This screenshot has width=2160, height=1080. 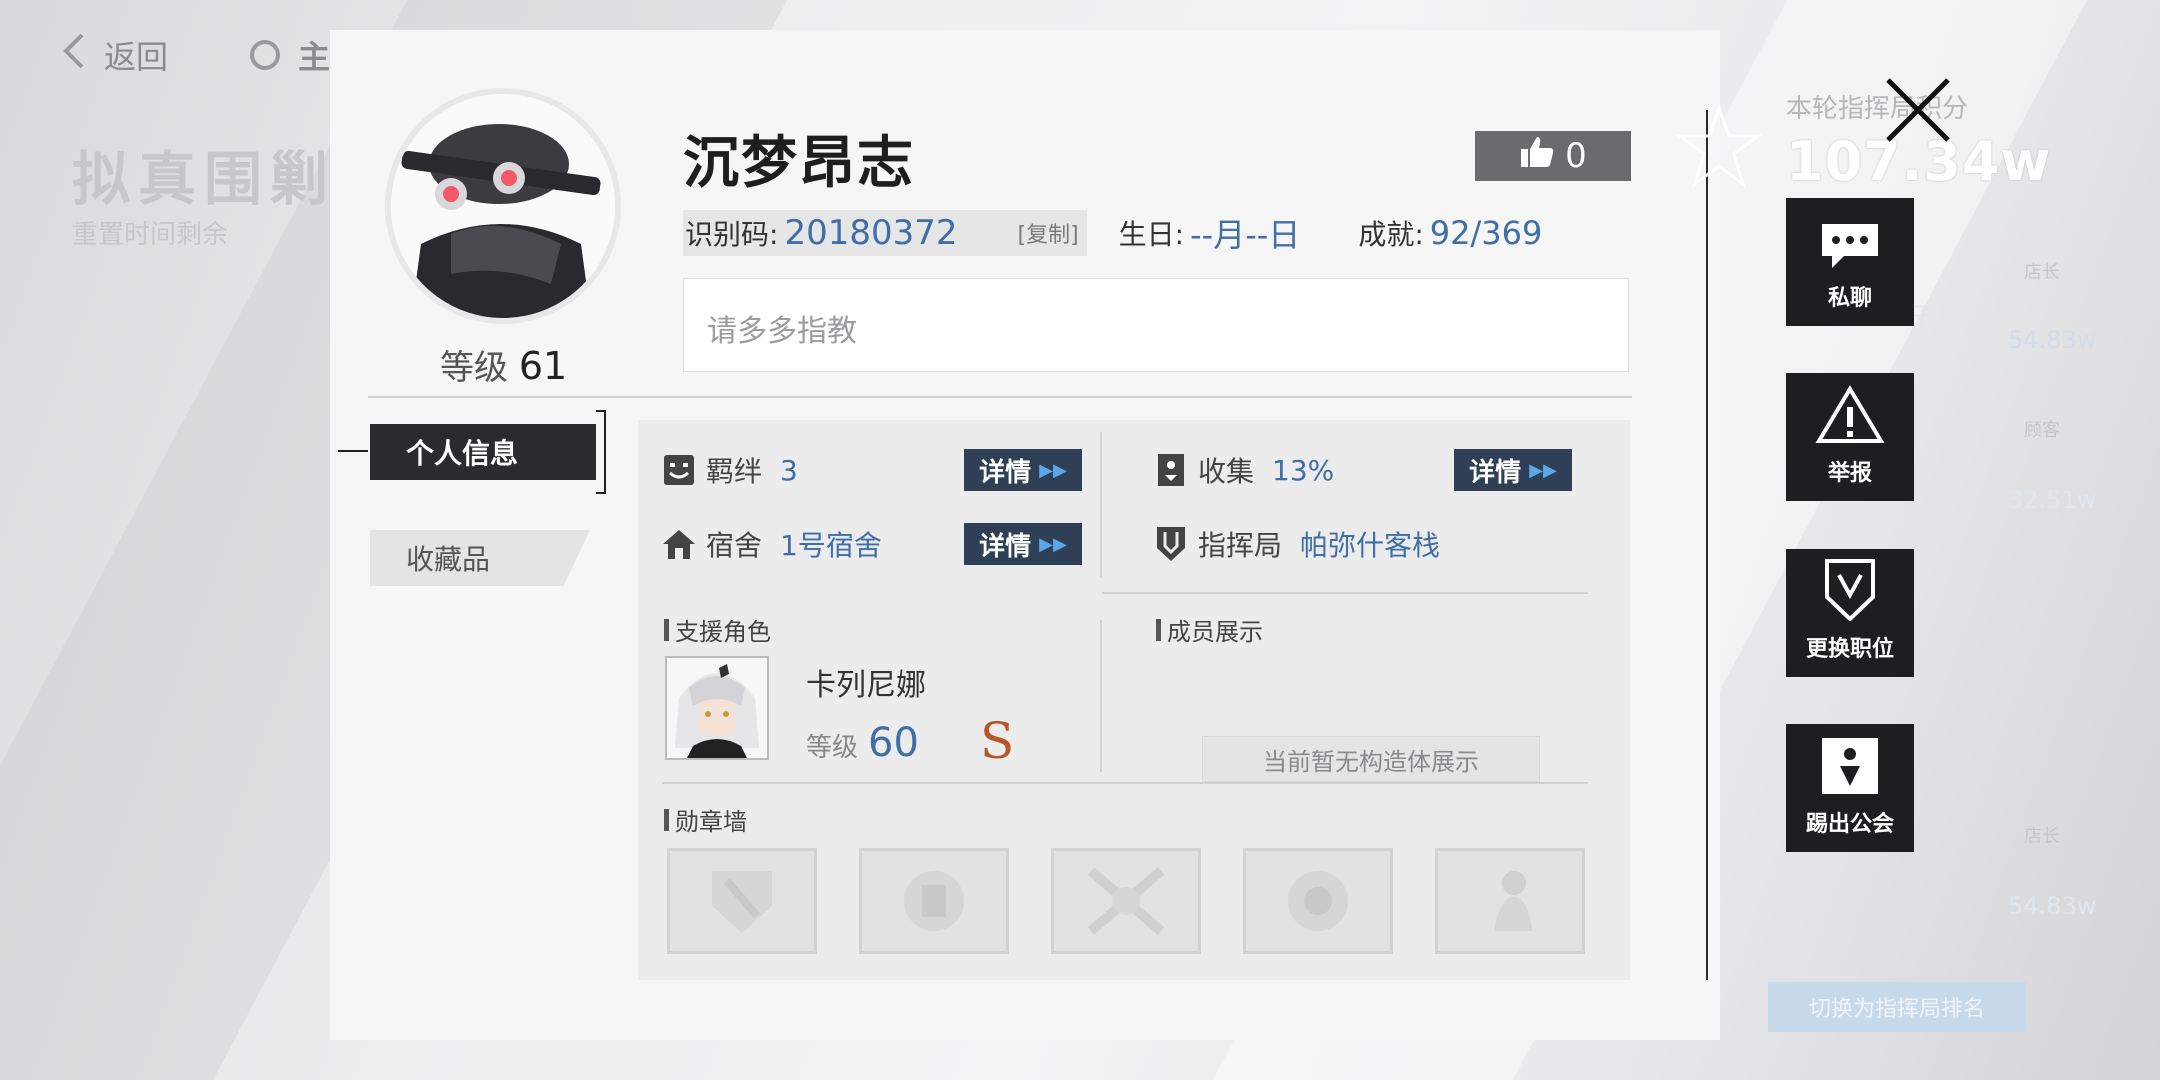 I want to click on collect-detail-button: 详情 ▶▶, so click(x=1513, y=470).